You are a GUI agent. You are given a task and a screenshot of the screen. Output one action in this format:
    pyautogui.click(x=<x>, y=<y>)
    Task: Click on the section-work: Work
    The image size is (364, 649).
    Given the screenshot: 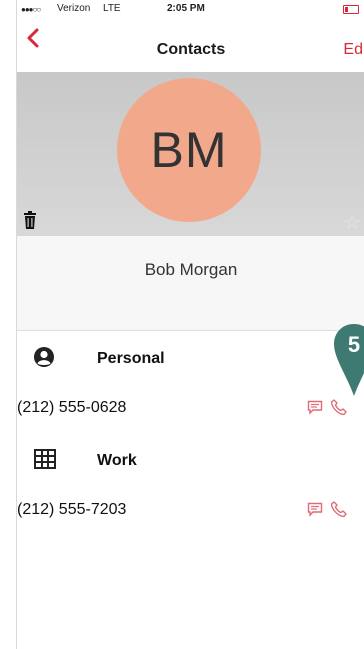 What is the action you would take?
    pyautogui.click(x=190, y=462)
    